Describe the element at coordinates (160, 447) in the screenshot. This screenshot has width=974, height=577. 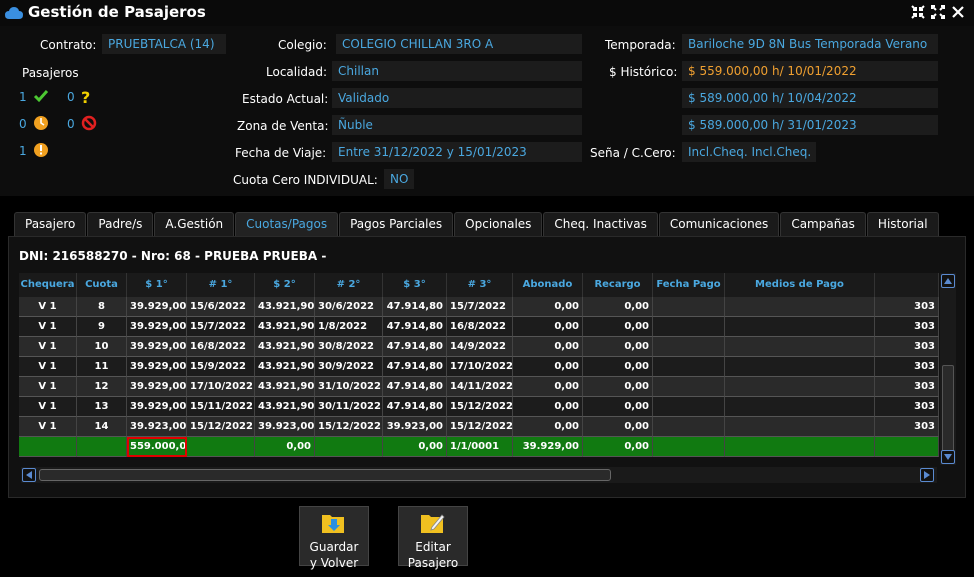
I see `total-pago1-edit-cell: 559.000,00` at that location.